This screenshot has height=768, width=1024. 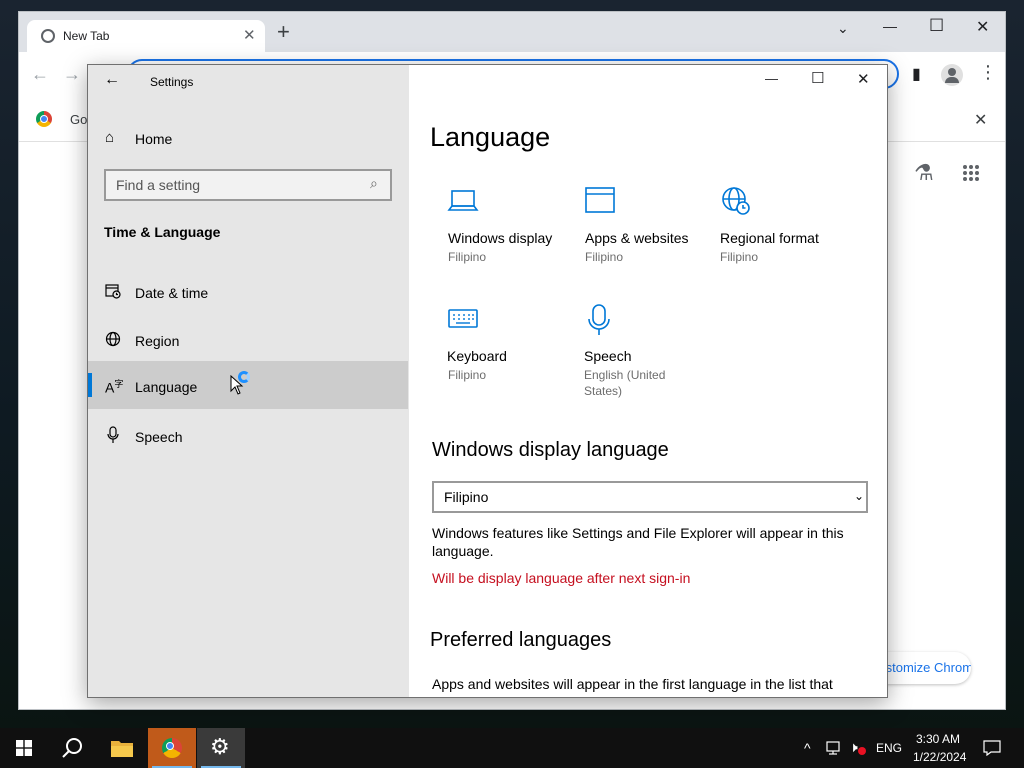 What do you see at coordinates (952, 75) in the screenshot?
I see `profile-avatar-icon` at bounding box center [952, 75].